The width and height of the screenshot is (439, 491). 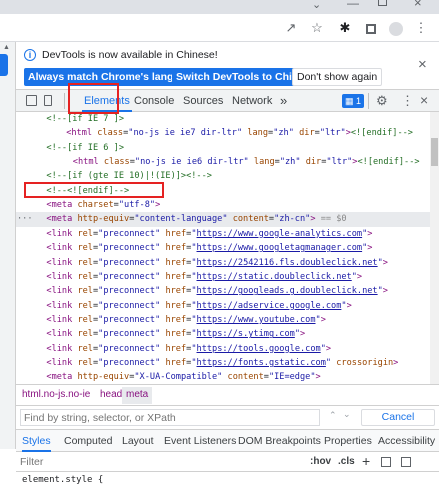 What do you see at coordinates (331, 219) in the screenshot?
I see `dom-token: == $0` at bounding box center [331, 219].